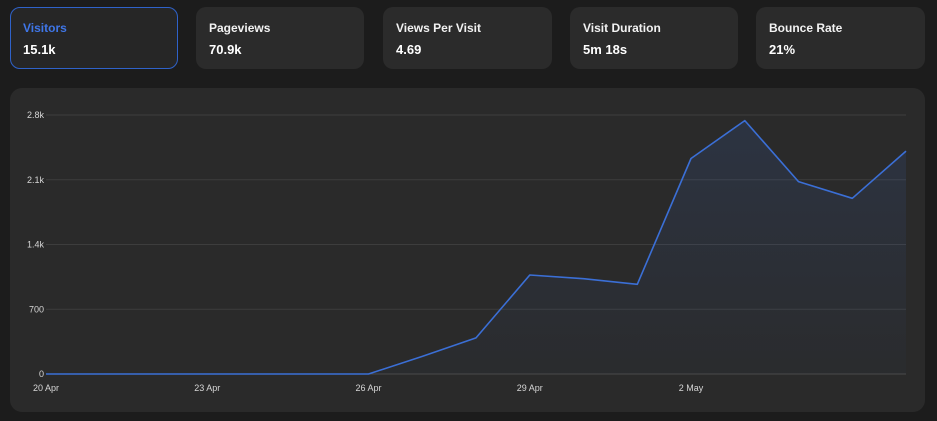 Image resolution: width=937 pixels, height=421 pixels. What do you see at coordinates (654, 38) in the screenshot?
I see `metric-card-visit-duration: Visit Duration 5m 18s` at bounding box center [654, 38].